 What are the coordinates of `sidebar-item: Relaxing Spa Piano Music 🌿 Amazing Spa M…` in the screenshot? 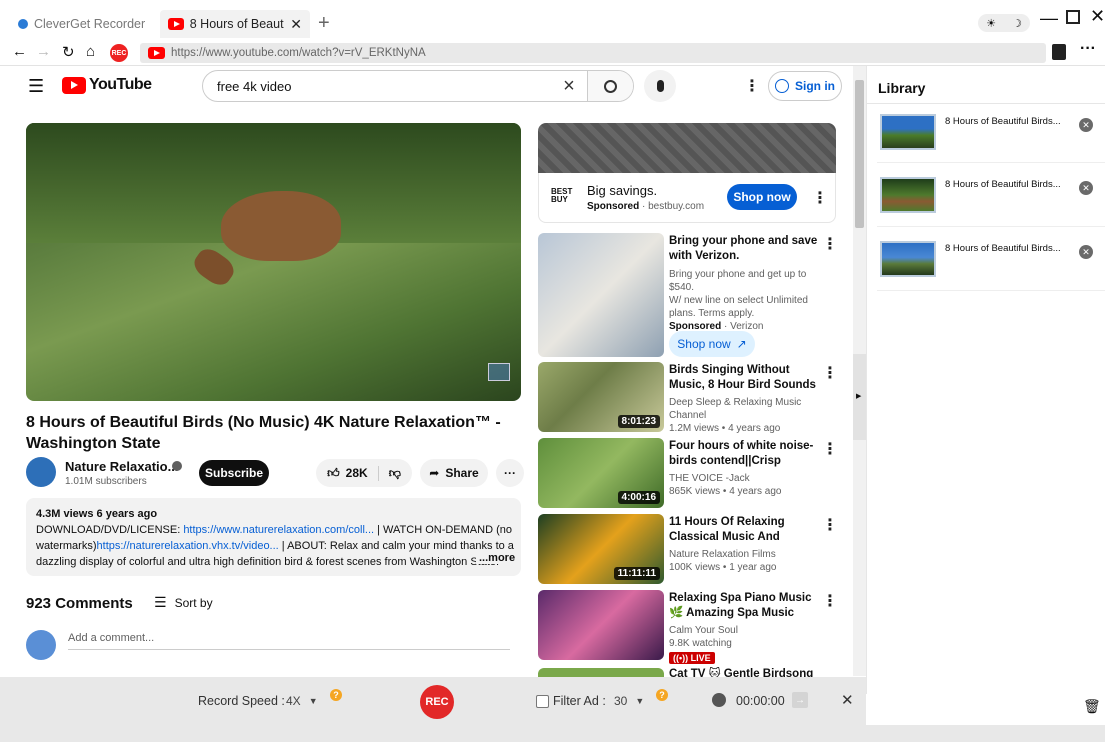 It's located at (744, 627).